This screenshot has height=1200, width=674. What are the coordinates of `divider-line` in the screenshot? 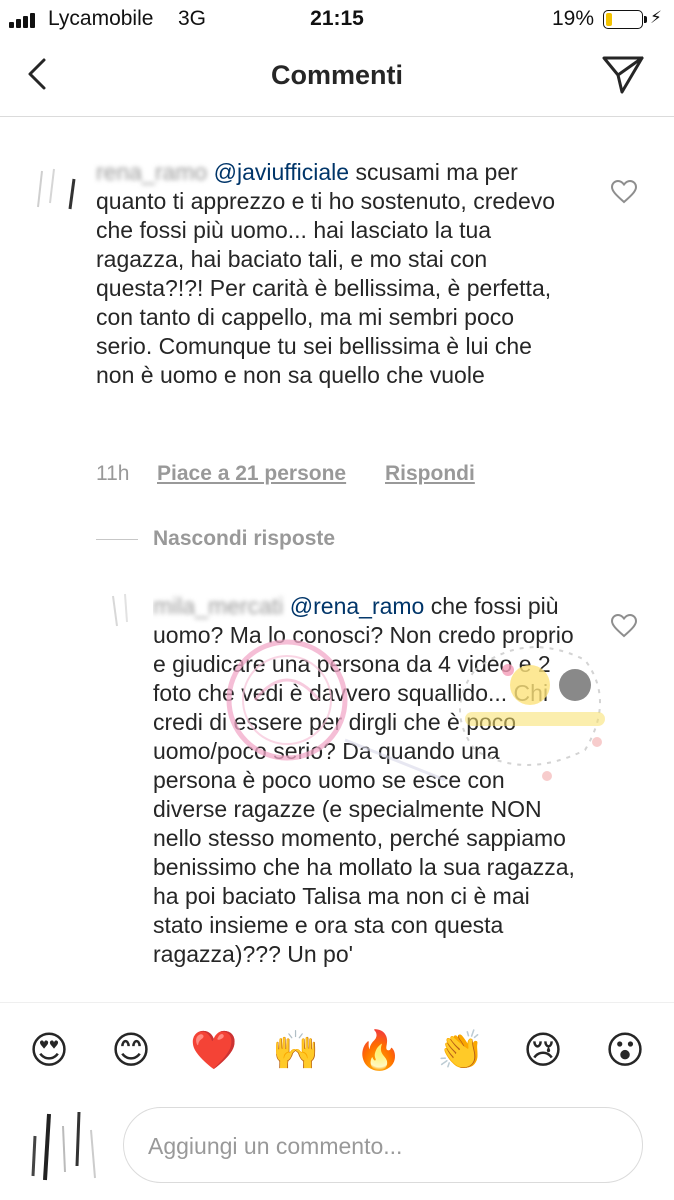 It's located at (117, 539).